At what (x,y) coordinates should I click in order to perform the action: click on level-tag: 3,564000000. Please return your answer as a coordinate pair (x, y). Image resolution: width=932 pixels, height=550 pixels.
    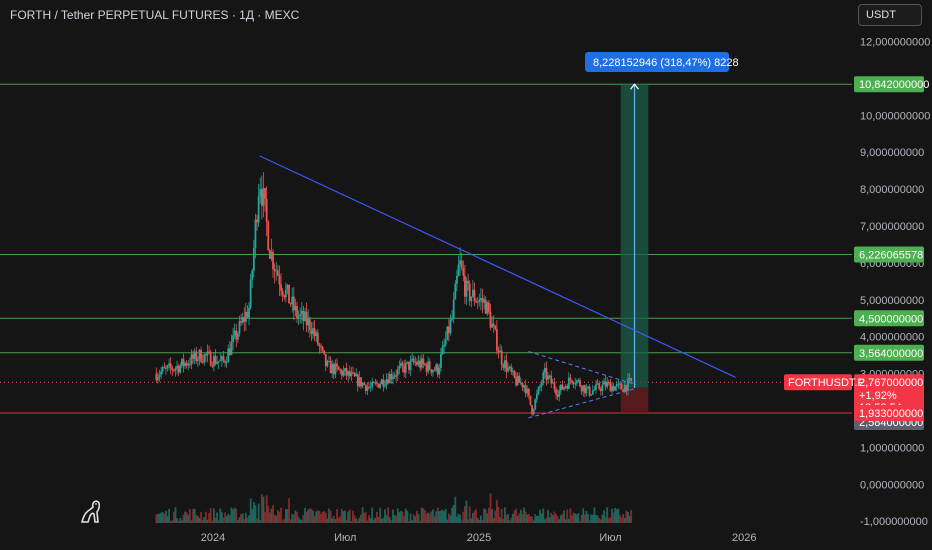
    Looking at the image, I should click on (891, 354).